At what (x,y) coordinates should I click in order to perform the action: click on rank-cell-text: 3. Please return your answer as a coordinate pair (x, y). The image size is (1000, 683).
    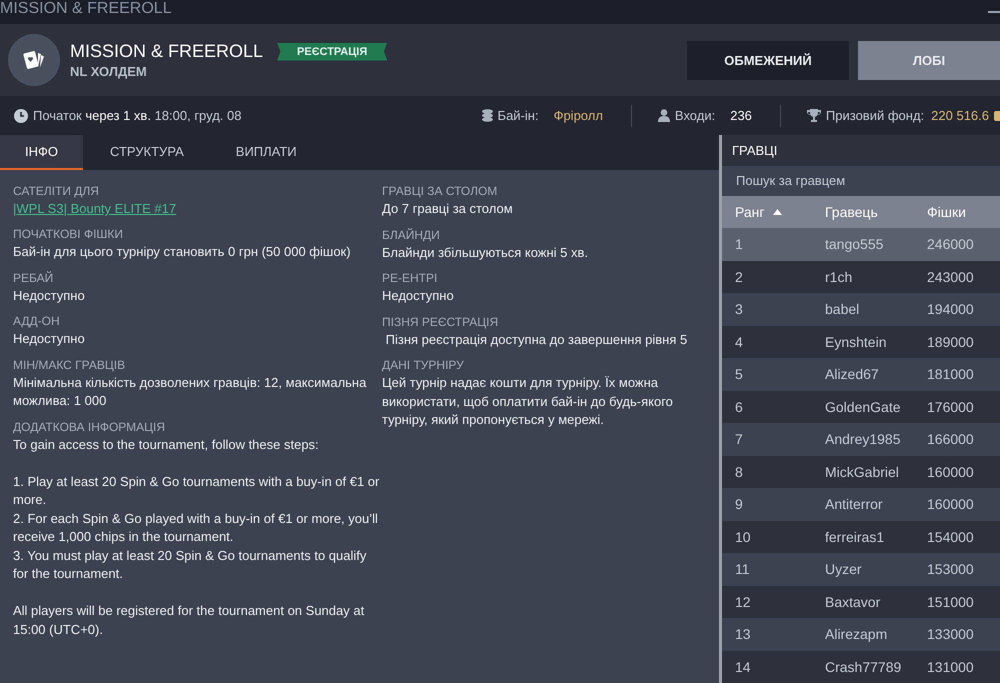
    Looking at the image, I should click on (739, 309).